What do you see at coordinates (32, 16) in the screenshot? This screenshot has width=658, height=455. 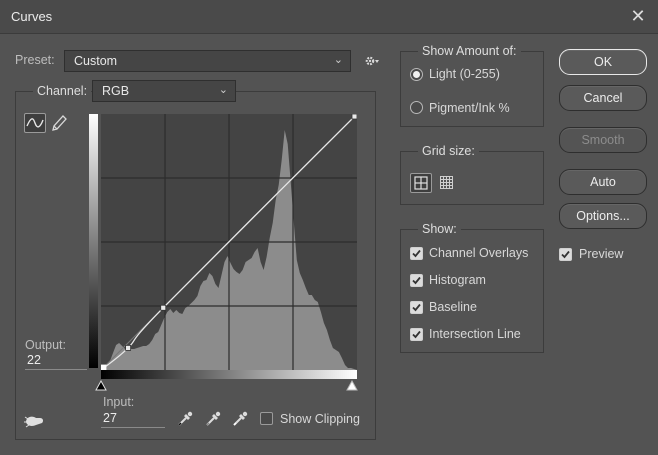 I see `dialog-title: Curves` at bounding box center [32, 16].